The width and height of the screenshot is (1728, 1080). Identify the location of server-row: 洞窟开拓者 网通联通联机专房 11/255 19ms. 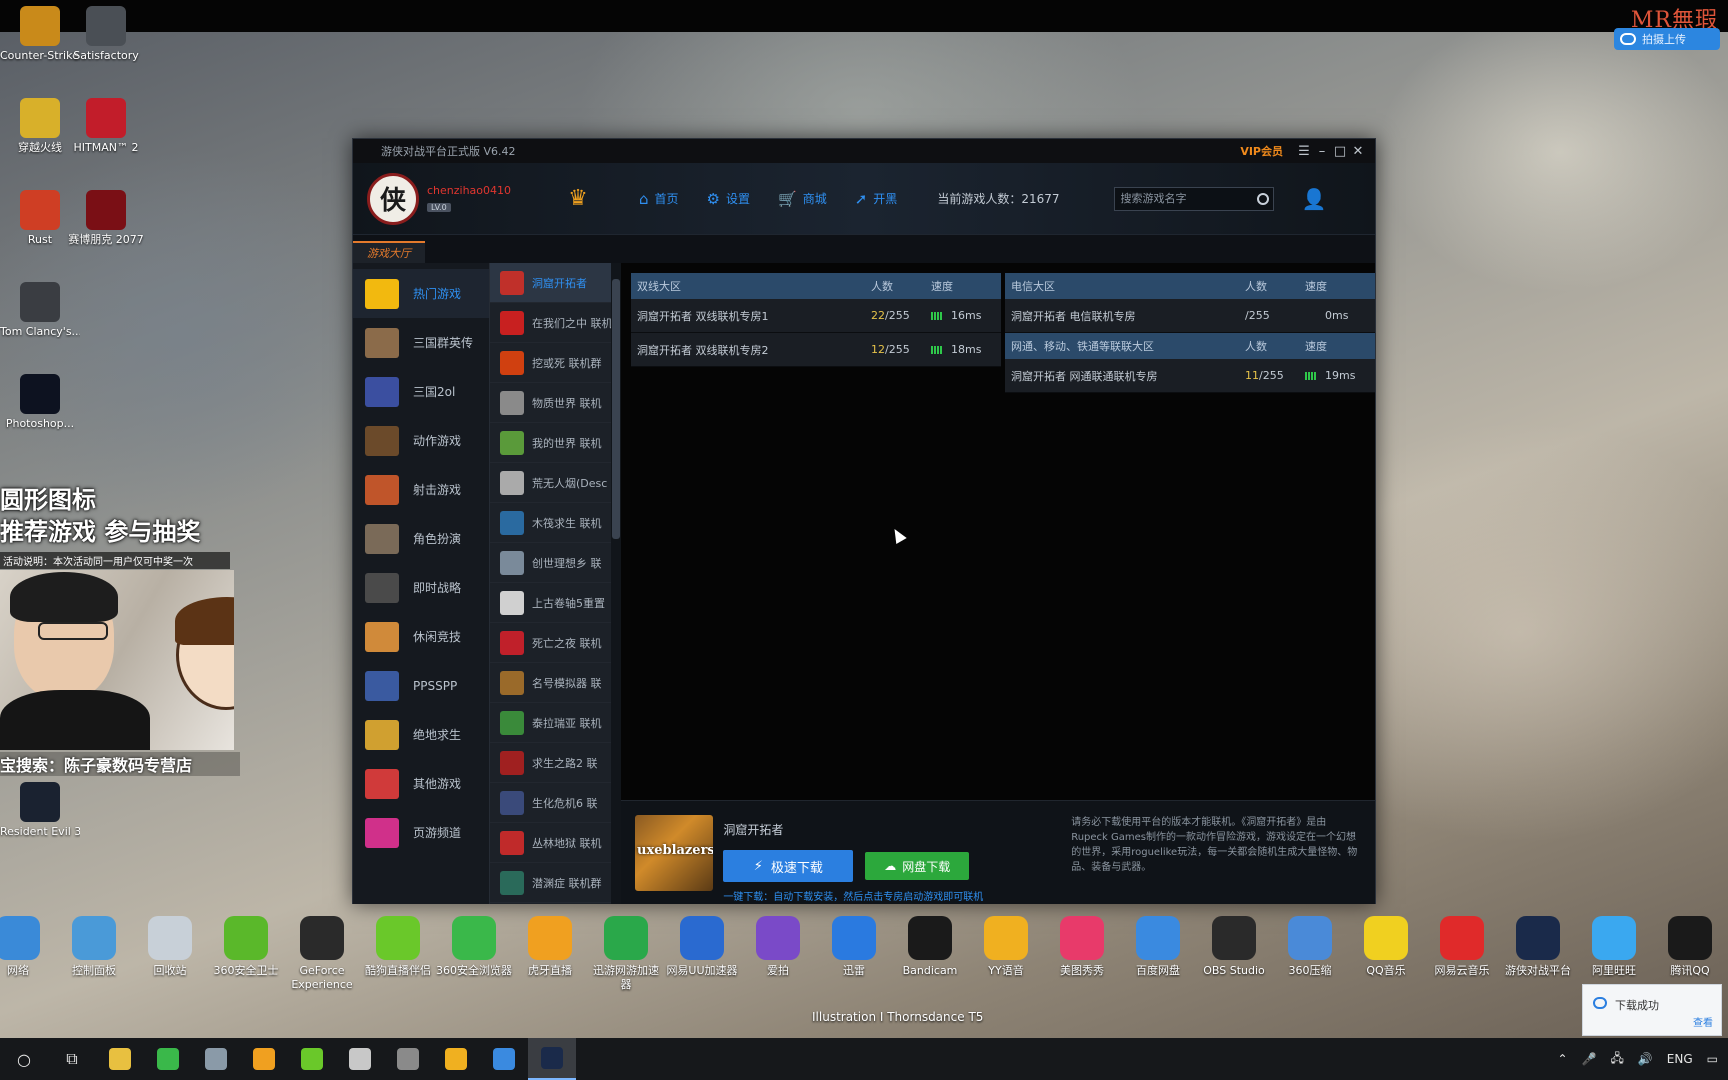
(1190, 376).